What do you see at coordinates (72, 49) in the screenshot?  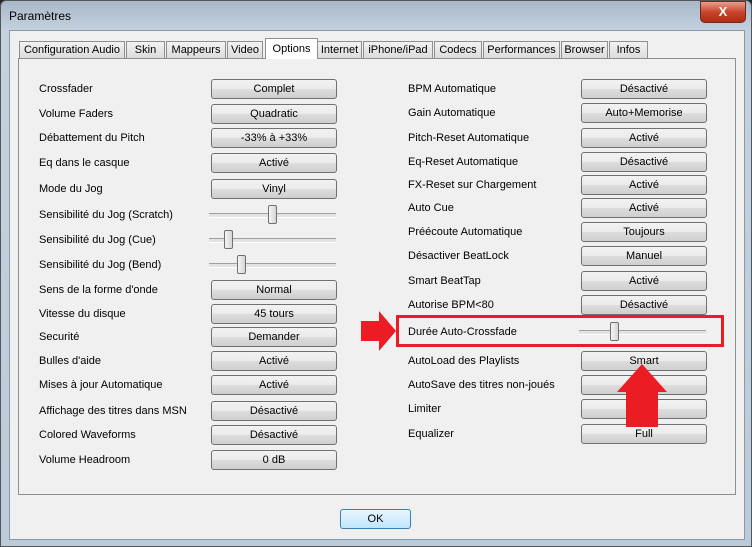 I see `tab-configuration-audio: Configuration Audio` at bounding box center [72, 49].